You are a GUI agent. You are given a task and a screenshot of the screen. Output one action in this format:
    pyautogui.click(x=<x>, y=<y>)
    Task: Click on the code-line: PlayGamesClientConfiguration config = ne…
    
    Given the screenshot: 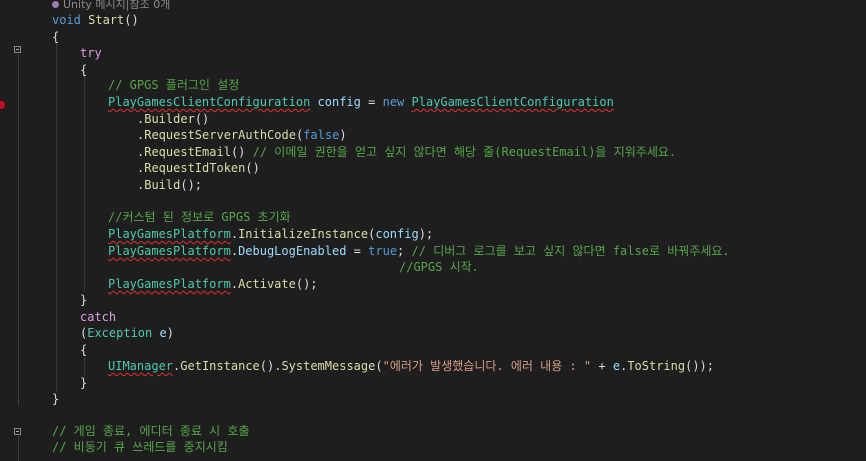 What is the action you would take?
    pyautogui.click(x=361, y=102)
    